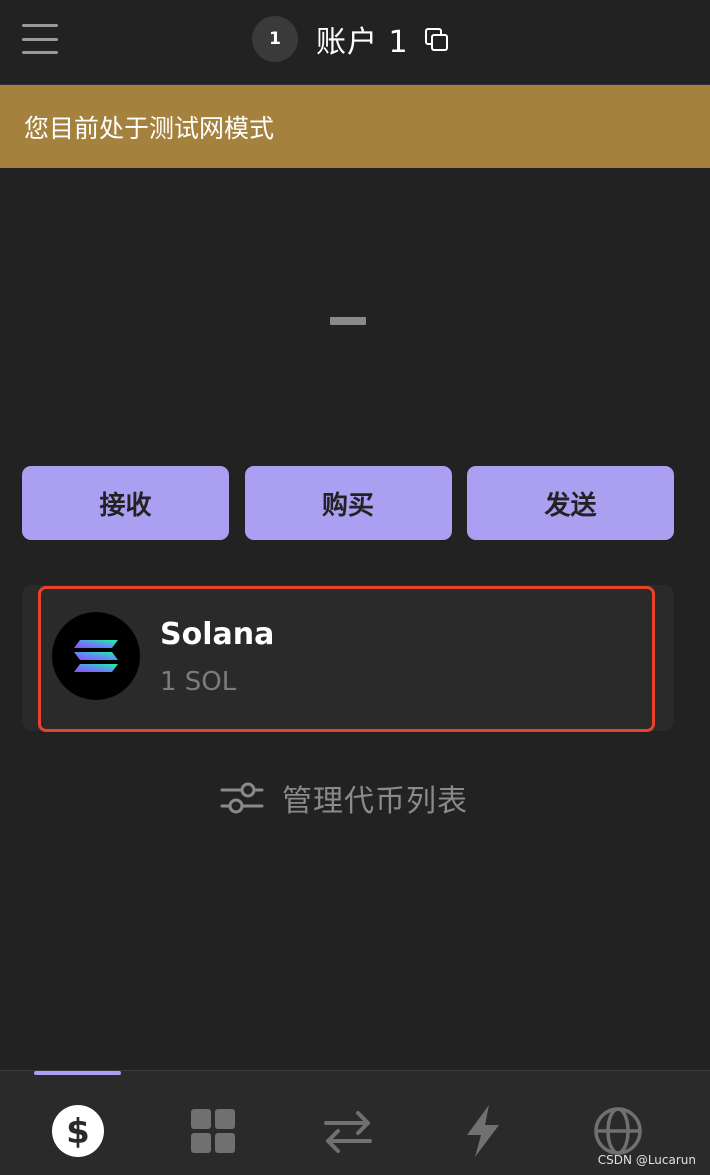 The width and height of the screenshot is (710, 1175). I want to click on buy-button: 购买, so click(348, 503).